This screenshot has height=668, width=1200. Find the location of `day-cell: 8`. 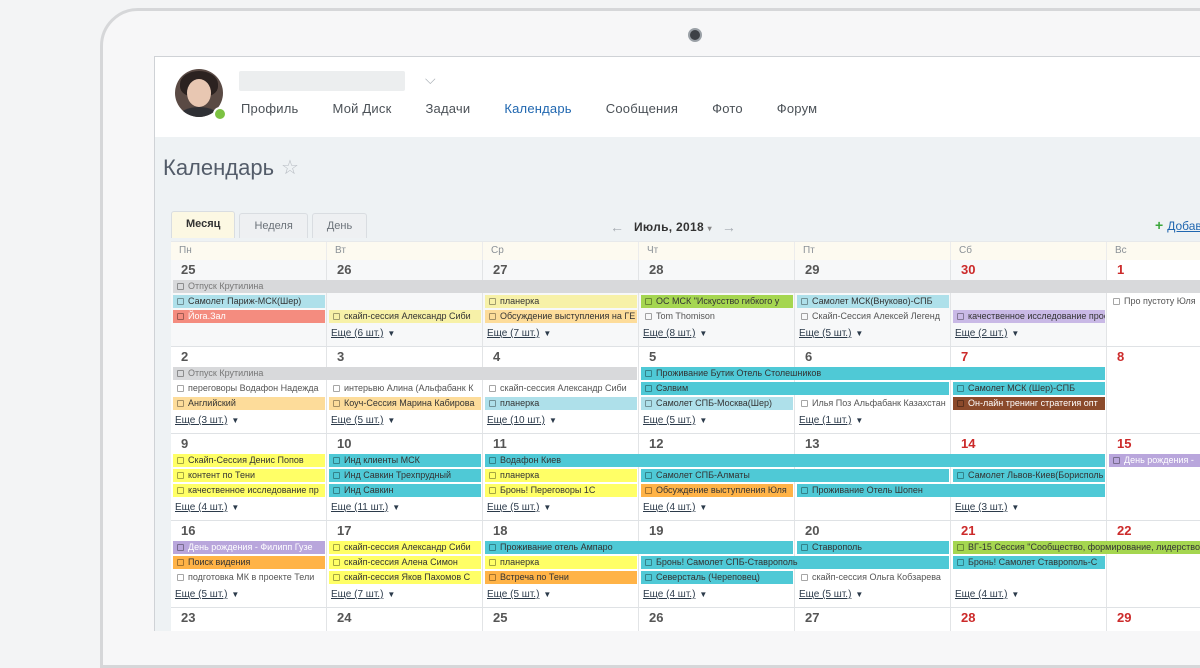

day-cell: 8 is located at coordinates (1153, 390).